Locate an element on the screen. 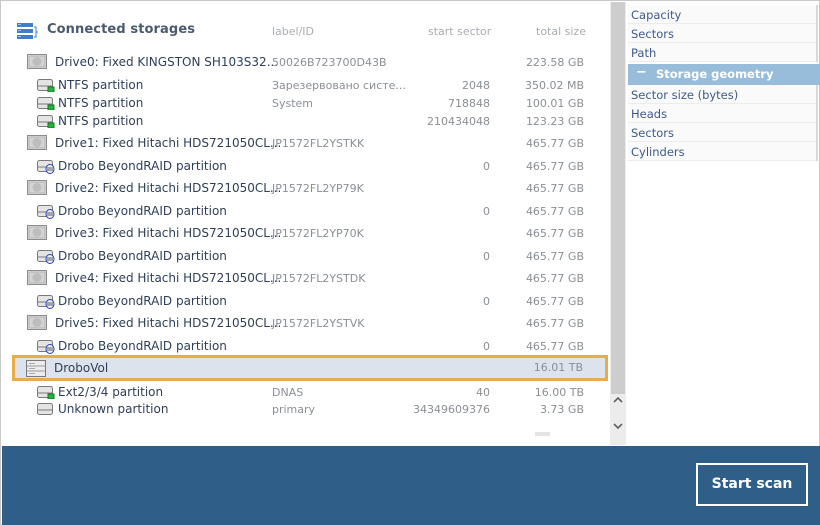  property-capacity: Capacity is located at coordinates (723, 14).